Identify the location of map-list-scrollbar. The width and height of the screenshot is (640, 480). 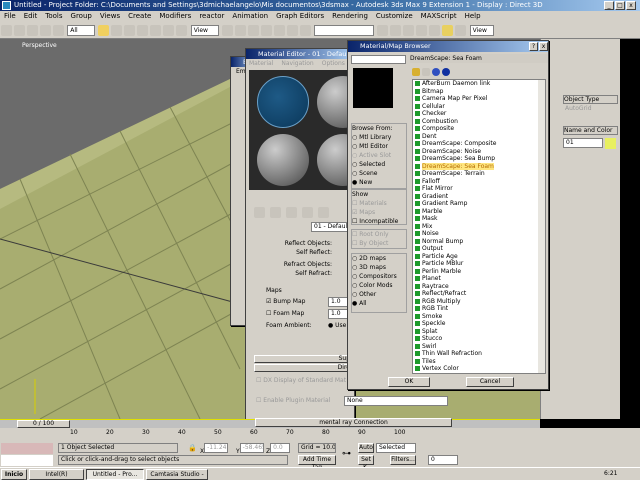
(541, 226).